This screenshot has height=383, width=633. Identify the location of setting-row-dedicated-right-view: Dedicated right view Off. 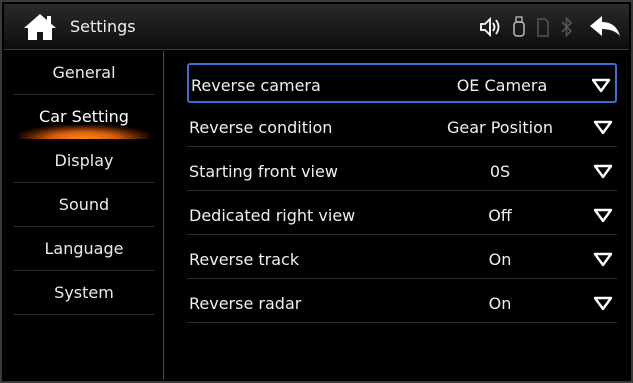
(402, 215).